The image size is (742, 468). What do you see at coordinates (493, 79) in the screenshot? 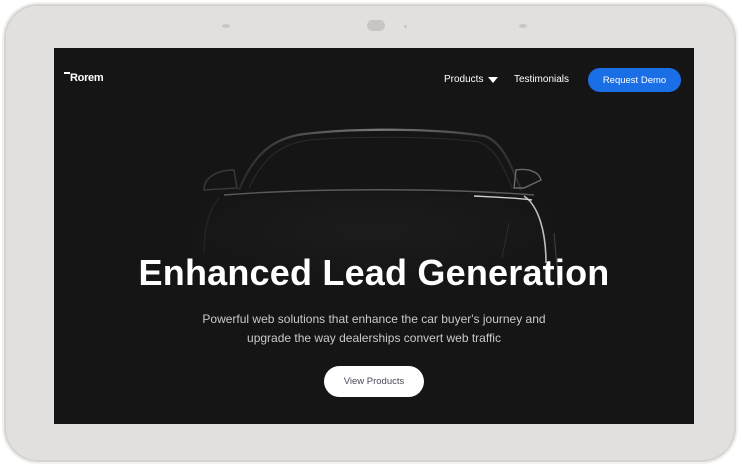
I see `caret-down-icon` at bounding box center [493, 79].